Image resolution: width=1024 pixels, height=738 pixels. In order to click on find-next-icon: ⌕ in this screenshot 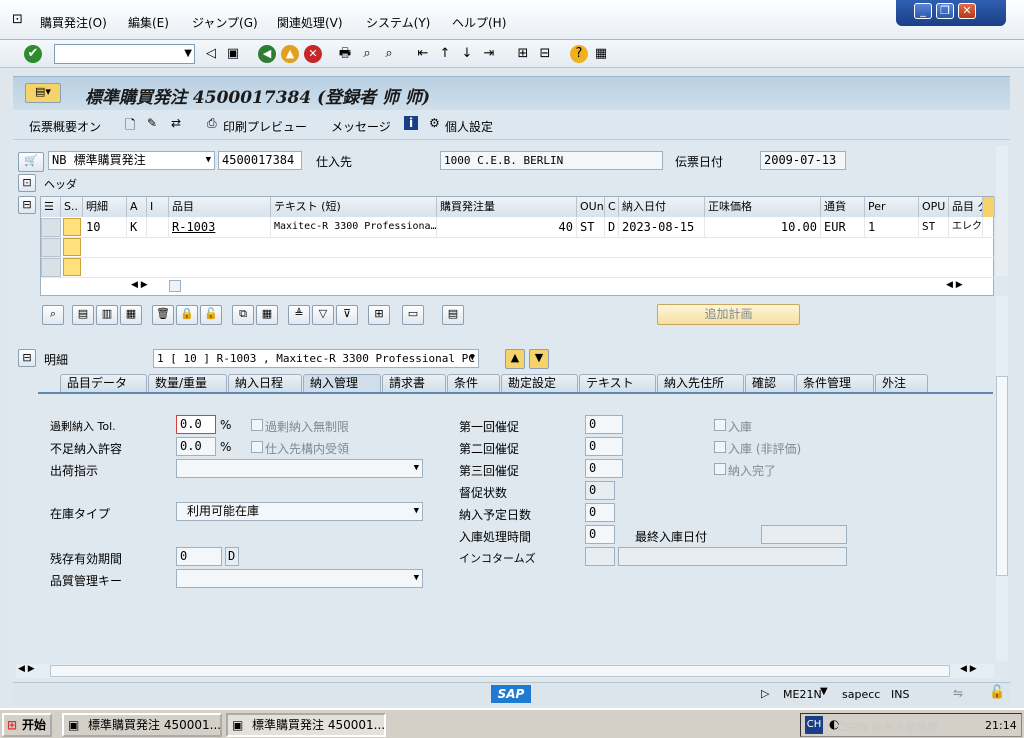, I will do `click(389, 54)`.